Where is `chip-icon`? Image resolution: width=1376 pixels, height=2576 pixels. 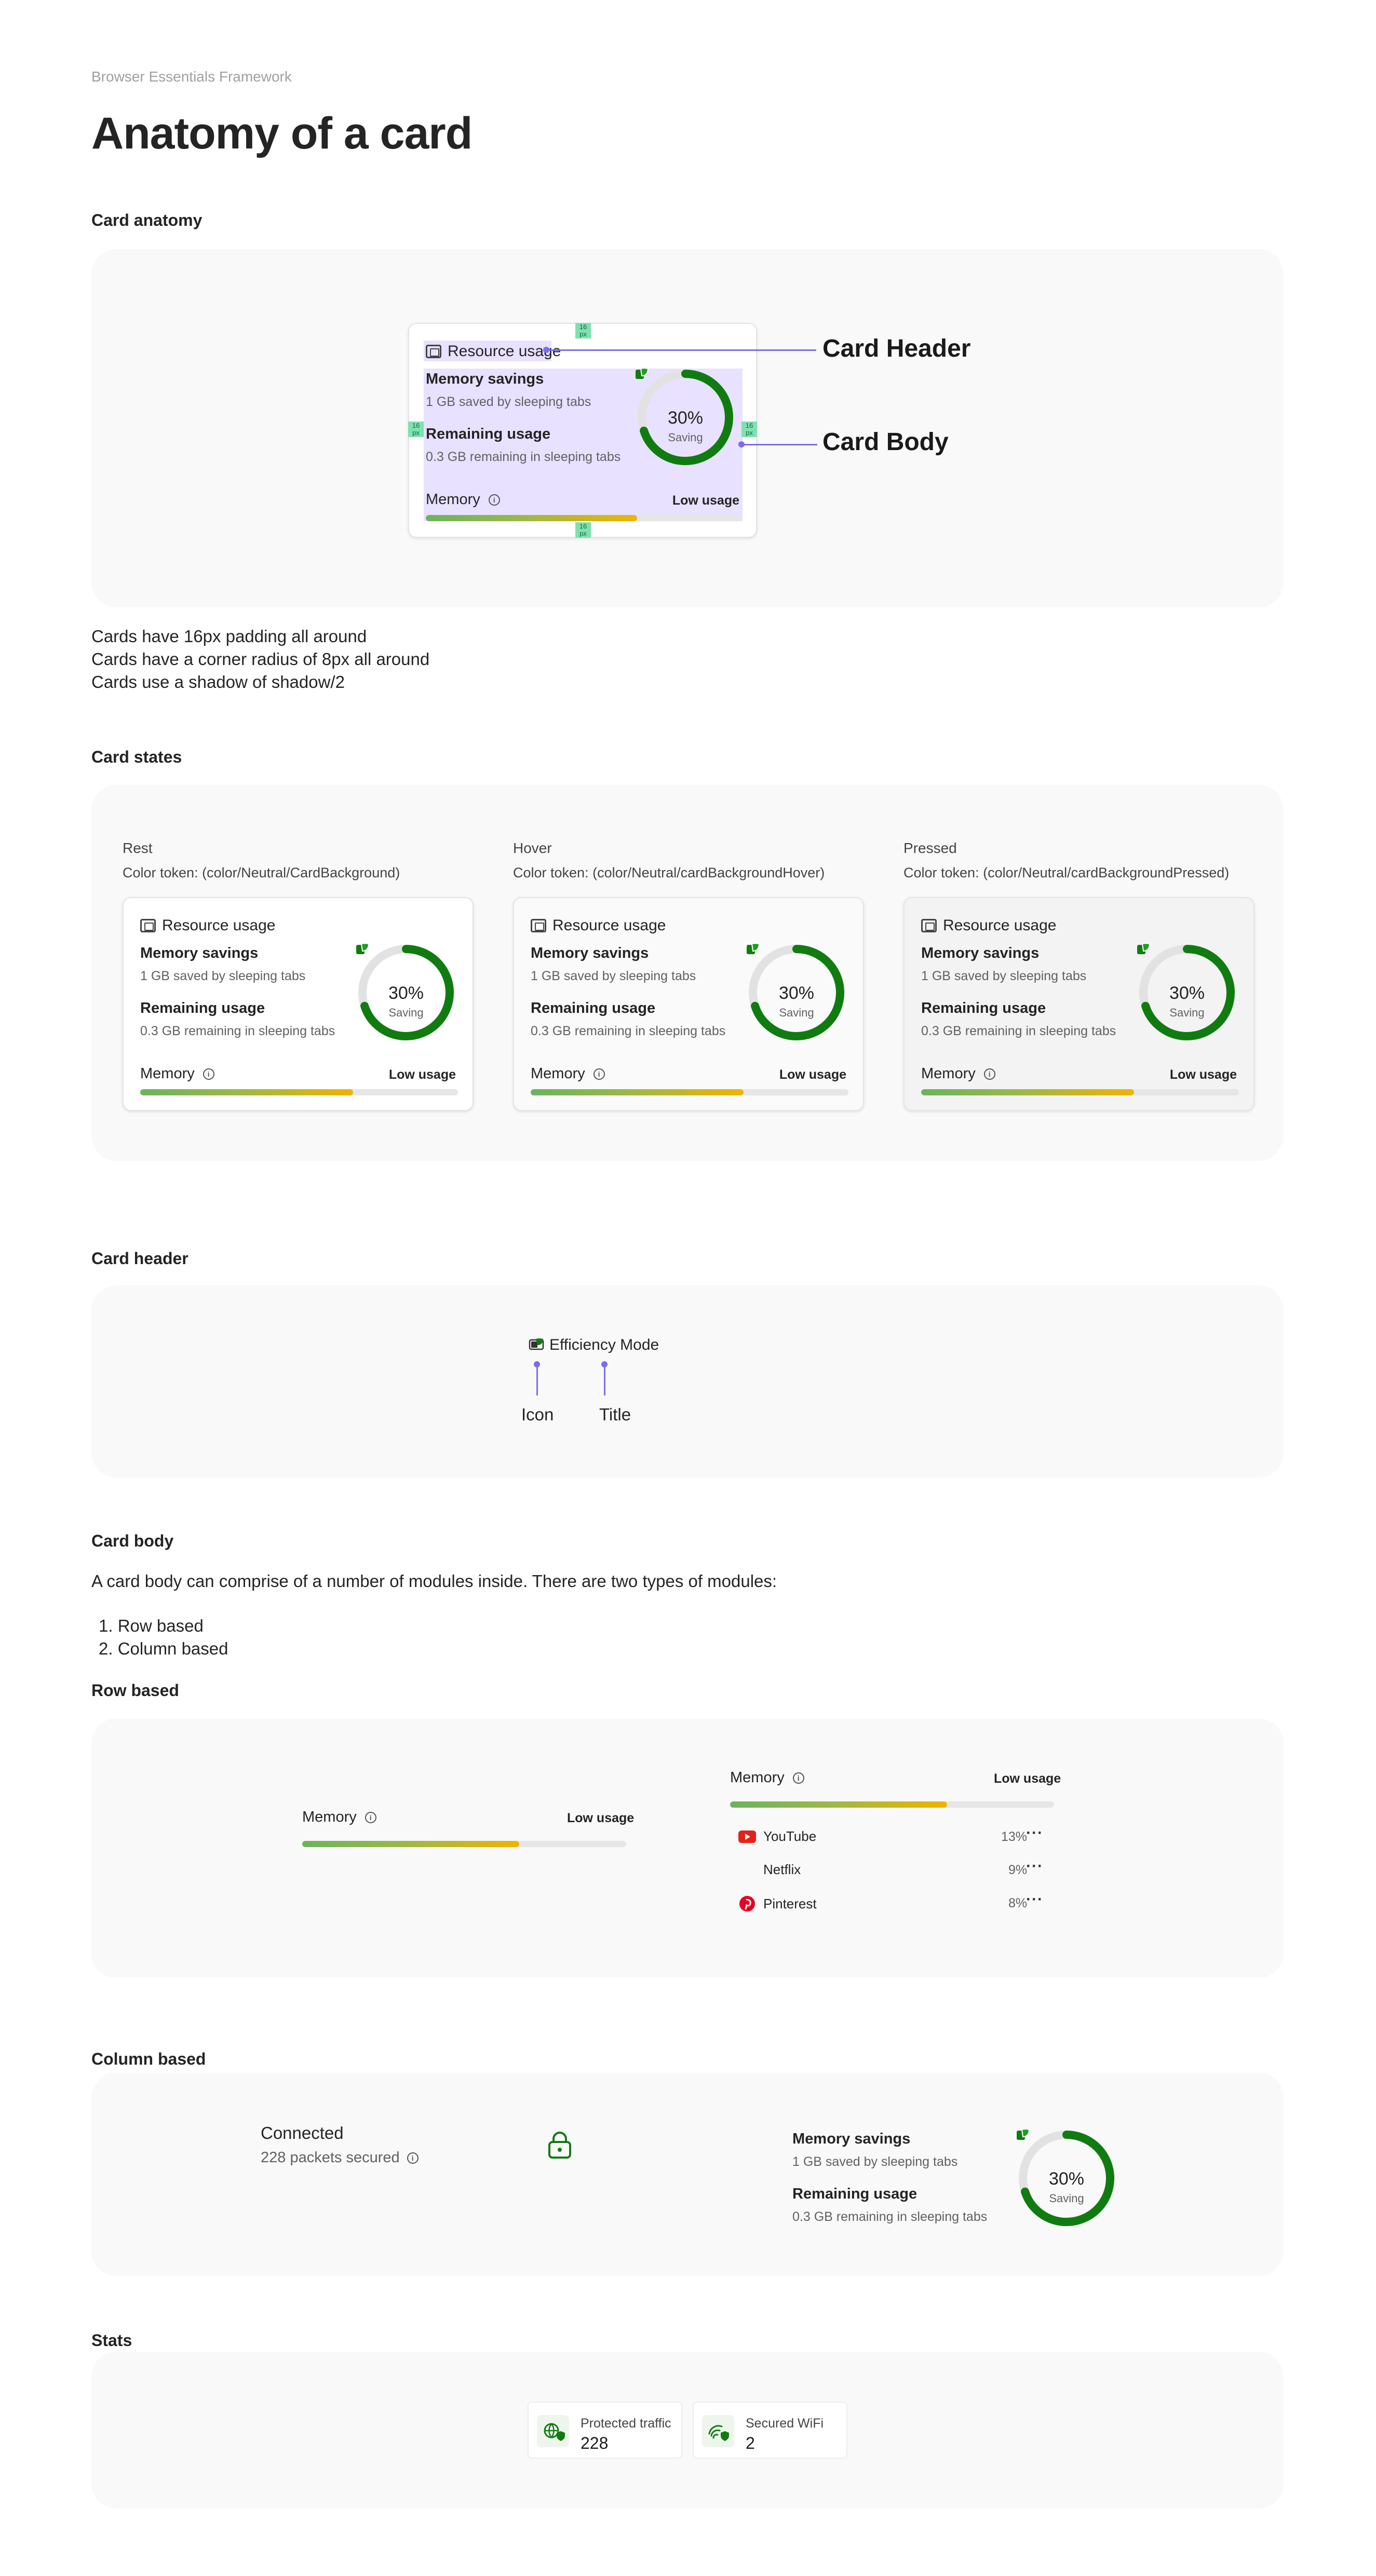 chip-icon is located at coordinates (929, 925).